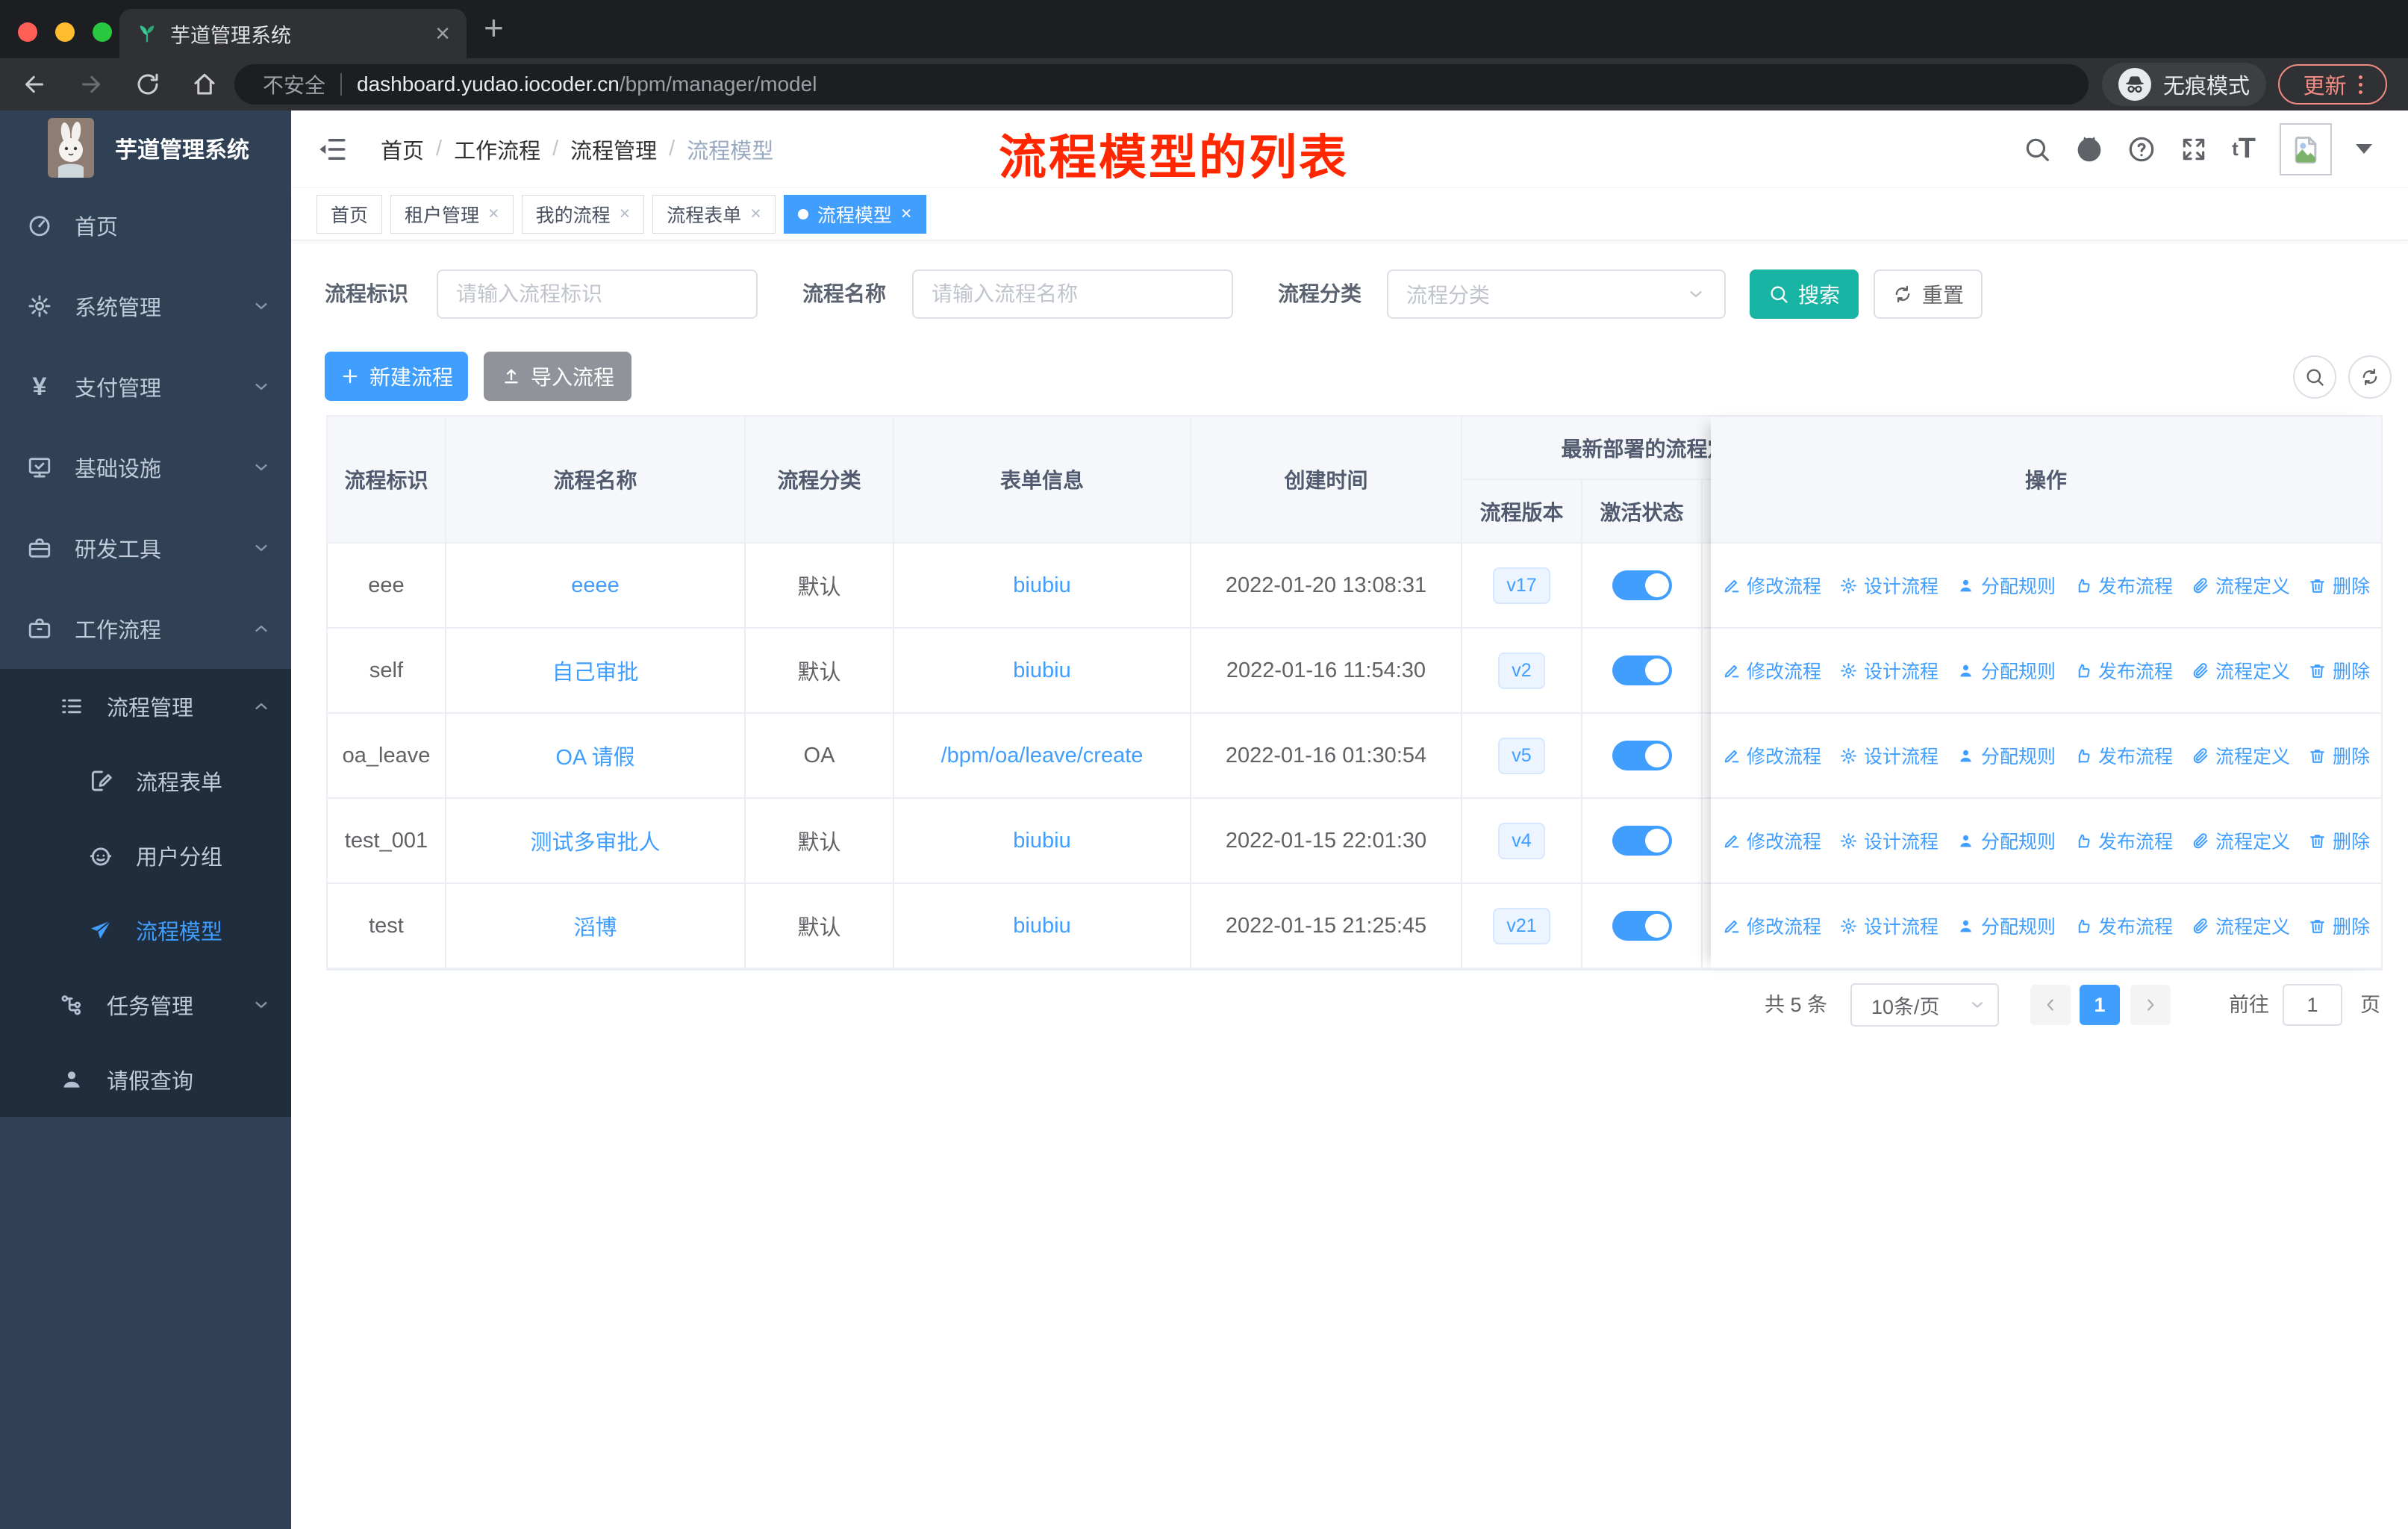 This screenshot has height=1529, width=2408. Describe the element at coordinates (583, 214) in the screenshot. I see `tag-我的流程: 我的流程 ×` at that location.